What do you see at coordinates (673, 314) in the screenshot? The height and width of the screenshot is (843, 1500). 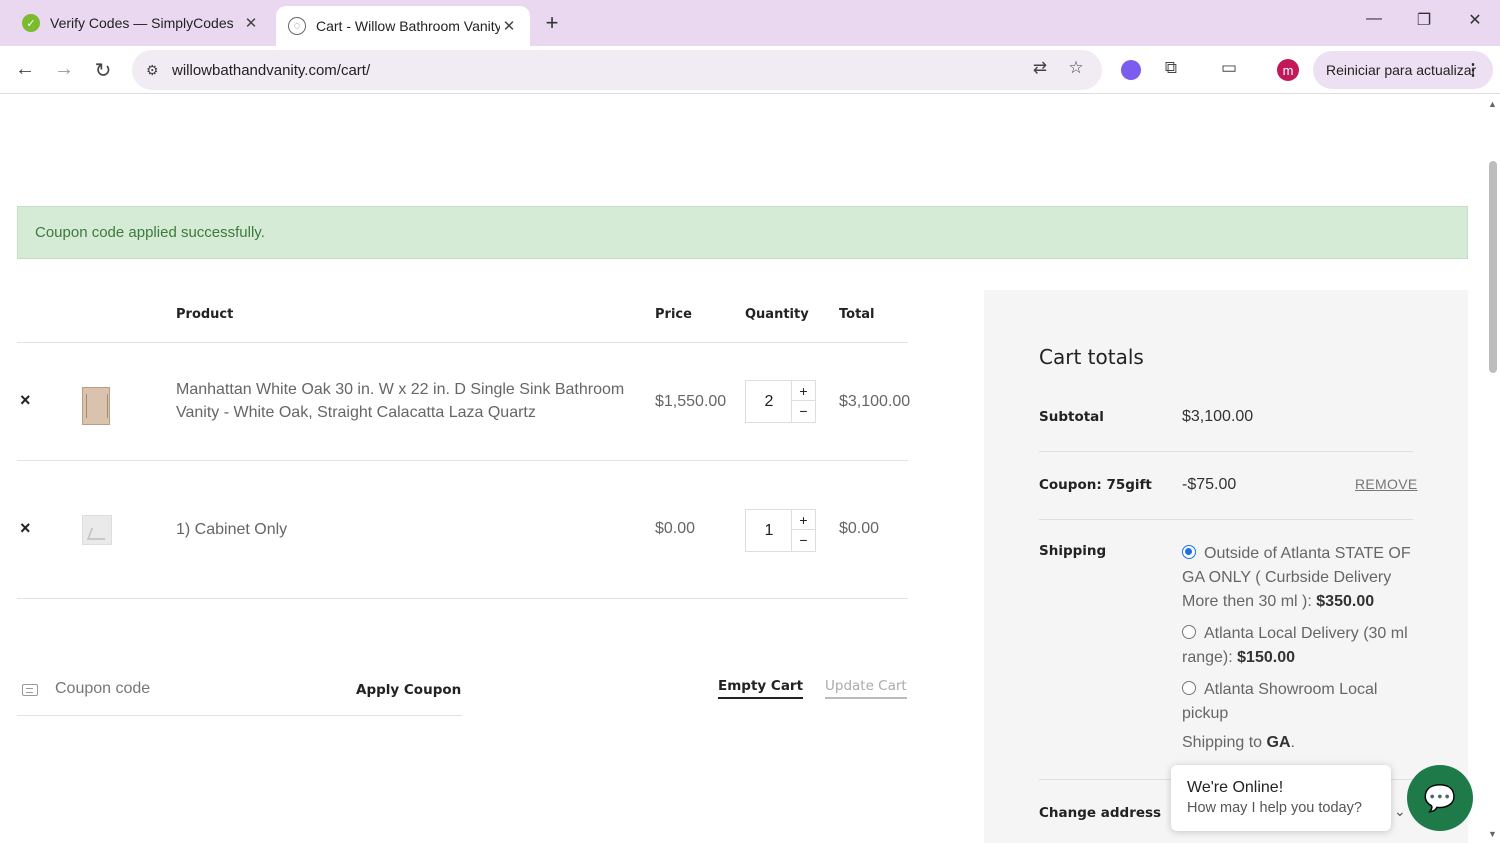 I see `header-price: Price` at bounding box center [673, 314].